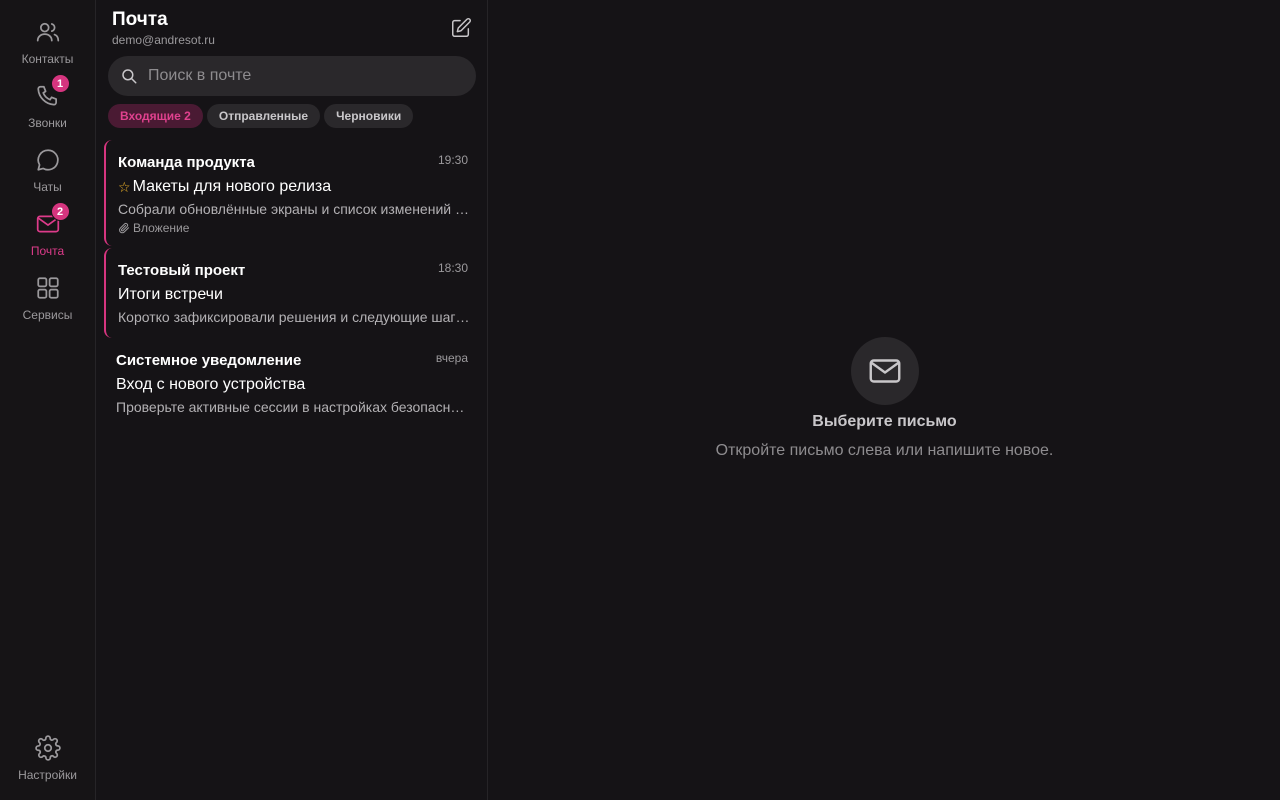 This screenshot has height=800, width=1280. I want to click on tab-drafts: Черновики, so click(369, 116).